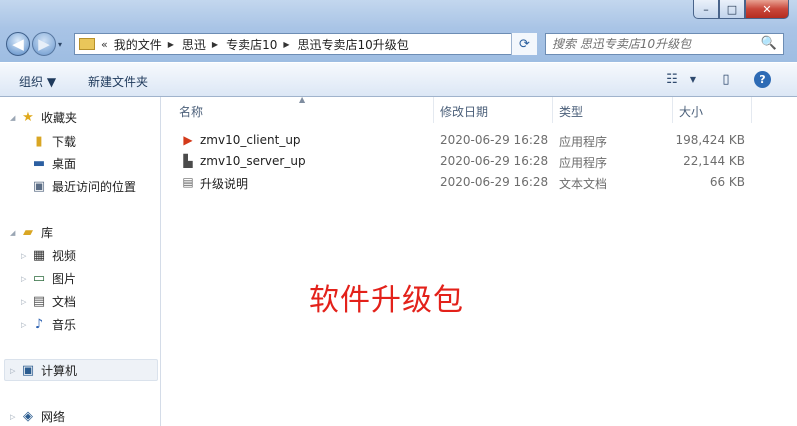 This screenshot has width=797, height=426. I want to click on view-dropdown-icon: ▼, so click(693, 79).